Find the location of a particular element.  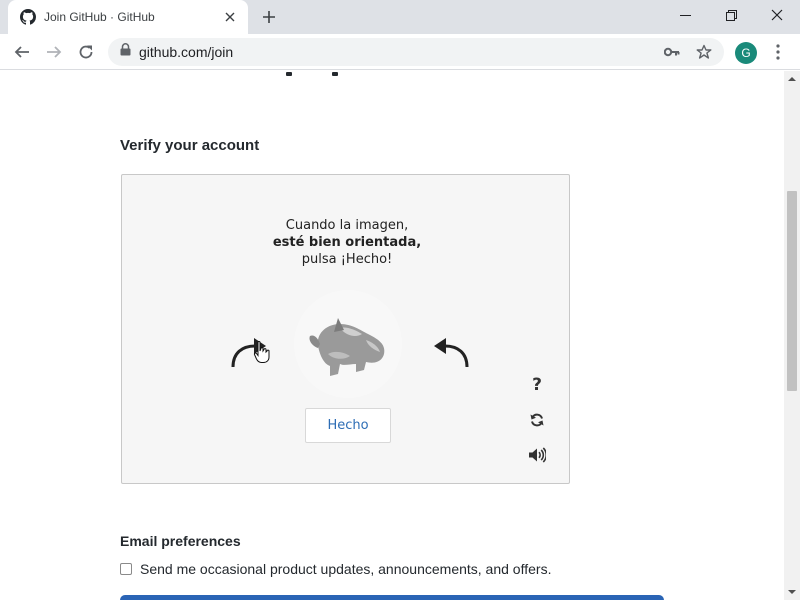

tab-close-icon is located at coordinates (230, 17).